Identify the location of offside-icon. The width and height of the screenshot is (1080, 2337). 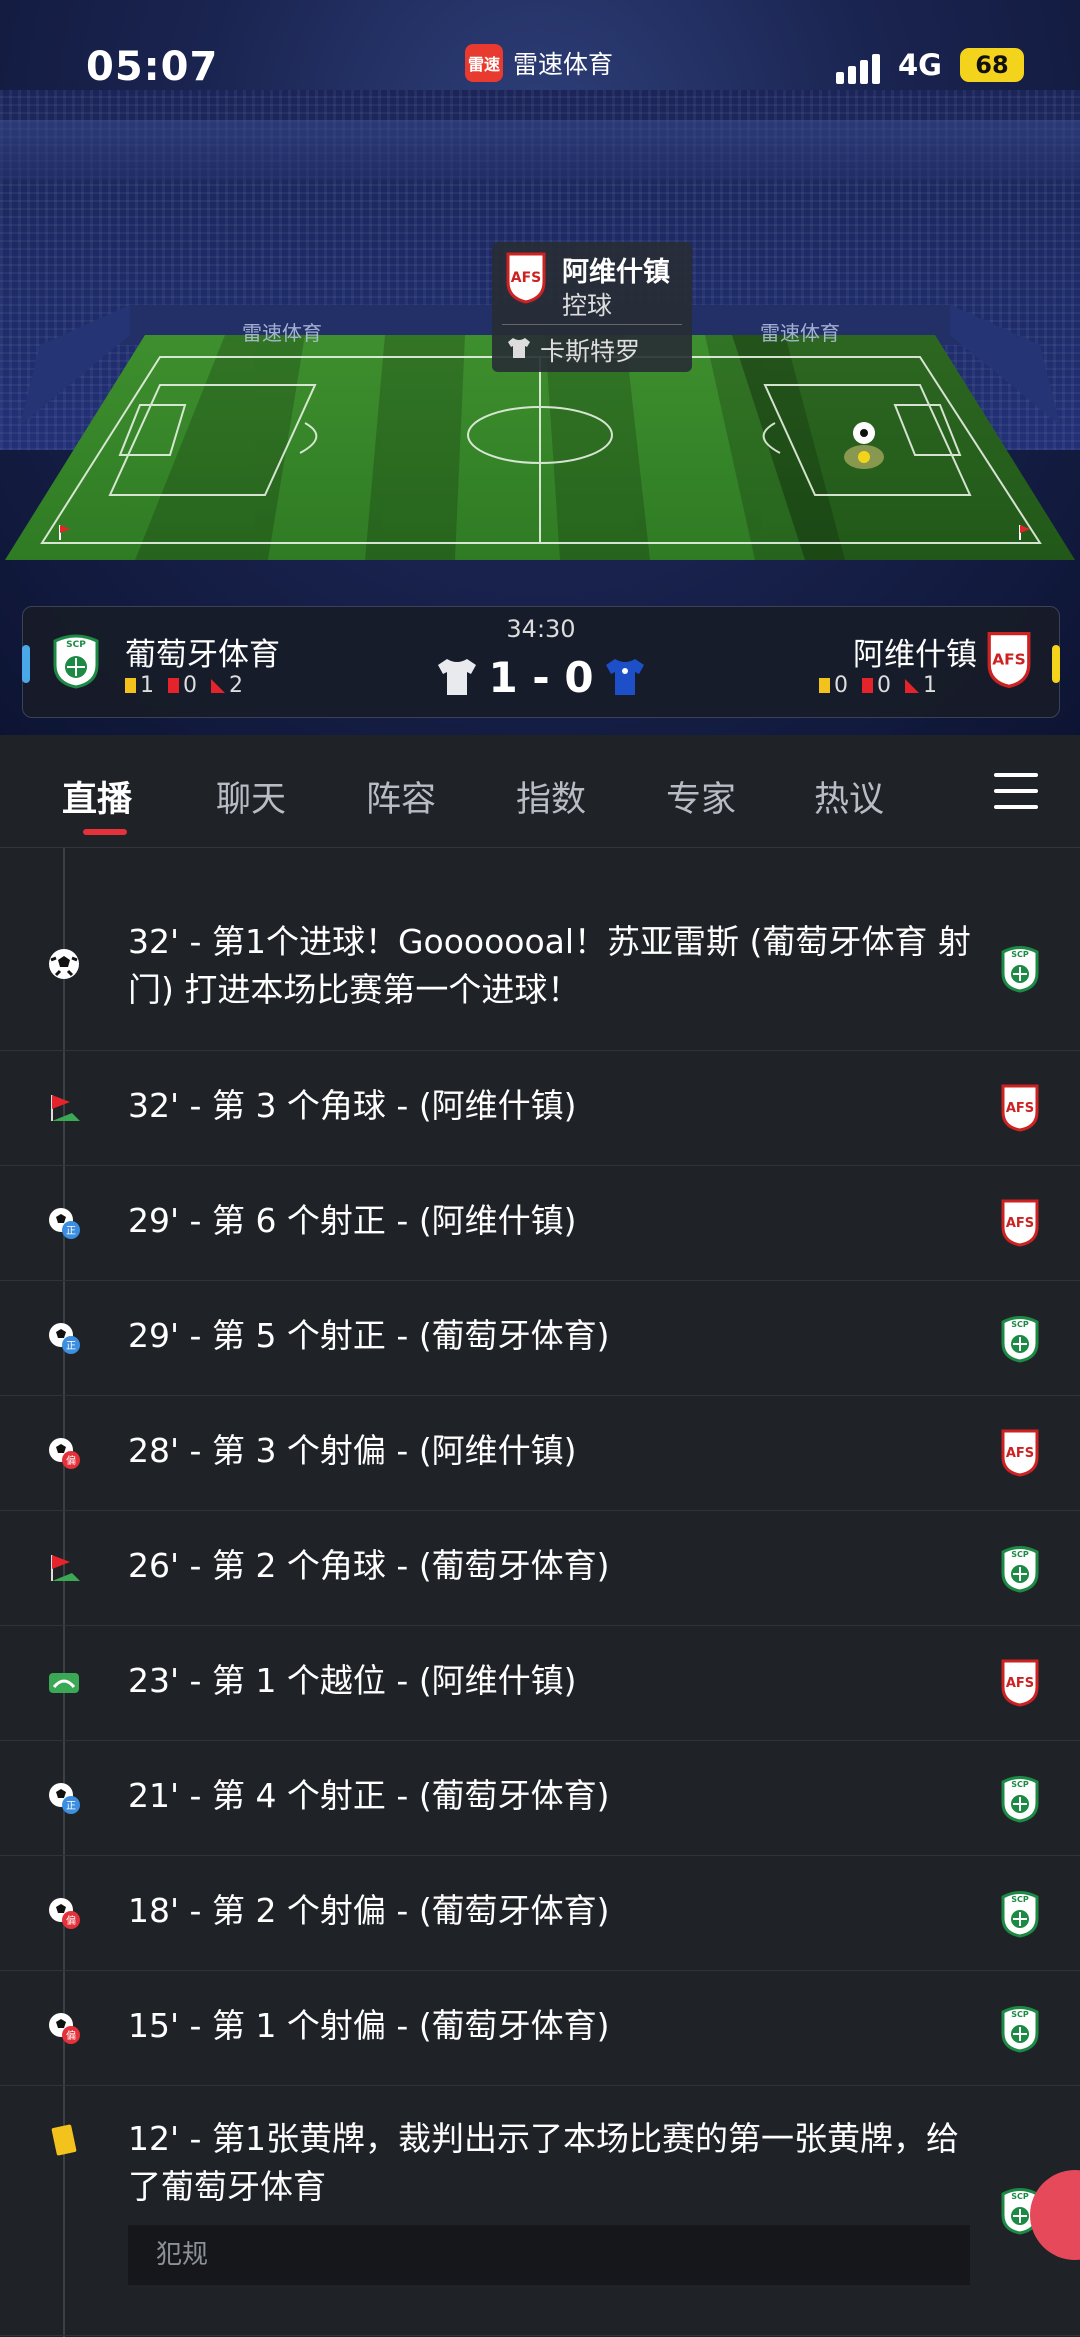
(64, 1683).